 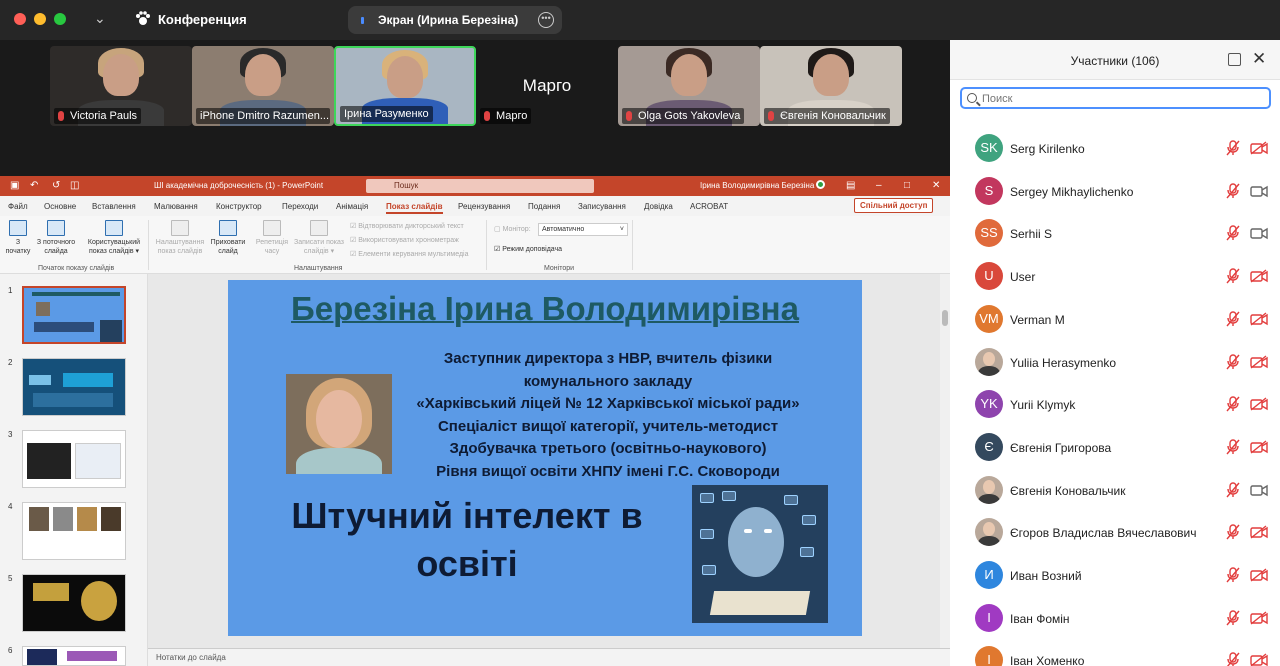 What do you see at coordinates (1115, 533) in the screenshot?
I see `participant-row: Єгоров Владислав Вячеславович` at bounding box center [1115, 533].